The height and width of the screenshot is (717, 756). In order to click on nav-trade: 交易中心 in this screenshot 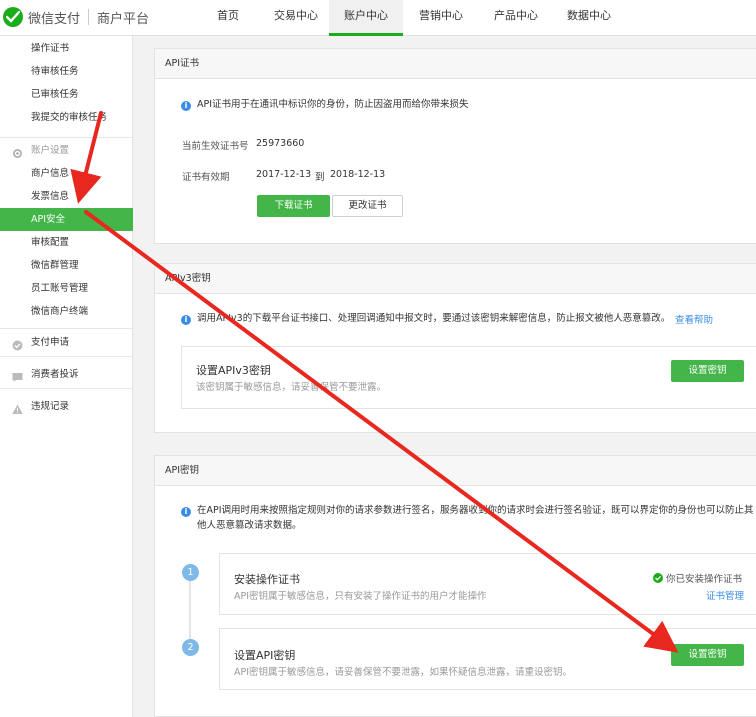, I will do `click(296, 18)`.